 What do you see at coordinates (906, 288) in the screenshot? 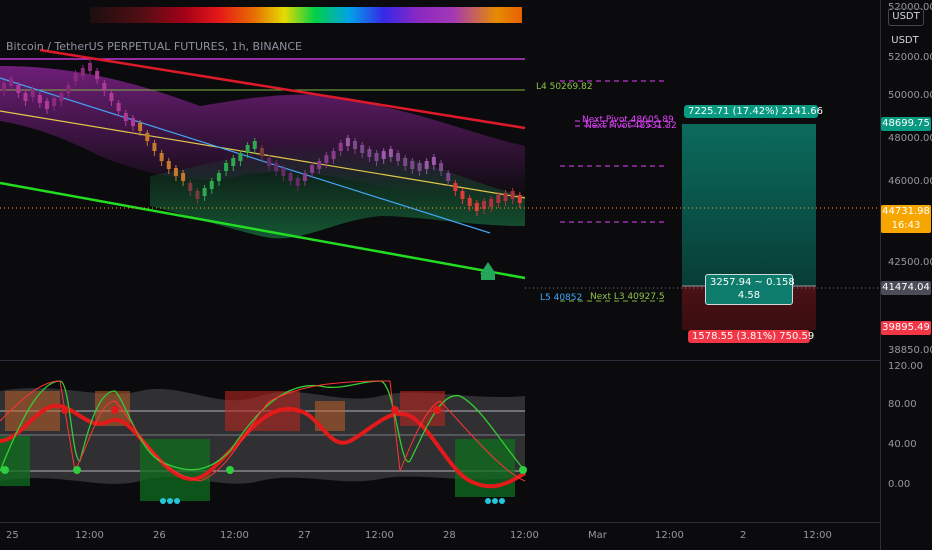
I see `price-tag-mid: 41474.04` at bounding box center [906, 288].